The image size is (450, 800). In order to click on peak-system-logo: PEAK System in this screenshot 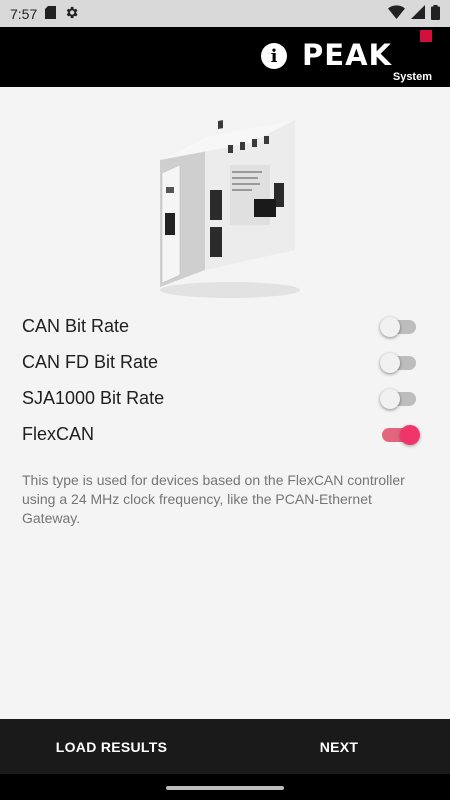, I will do `click(371, 57)`.